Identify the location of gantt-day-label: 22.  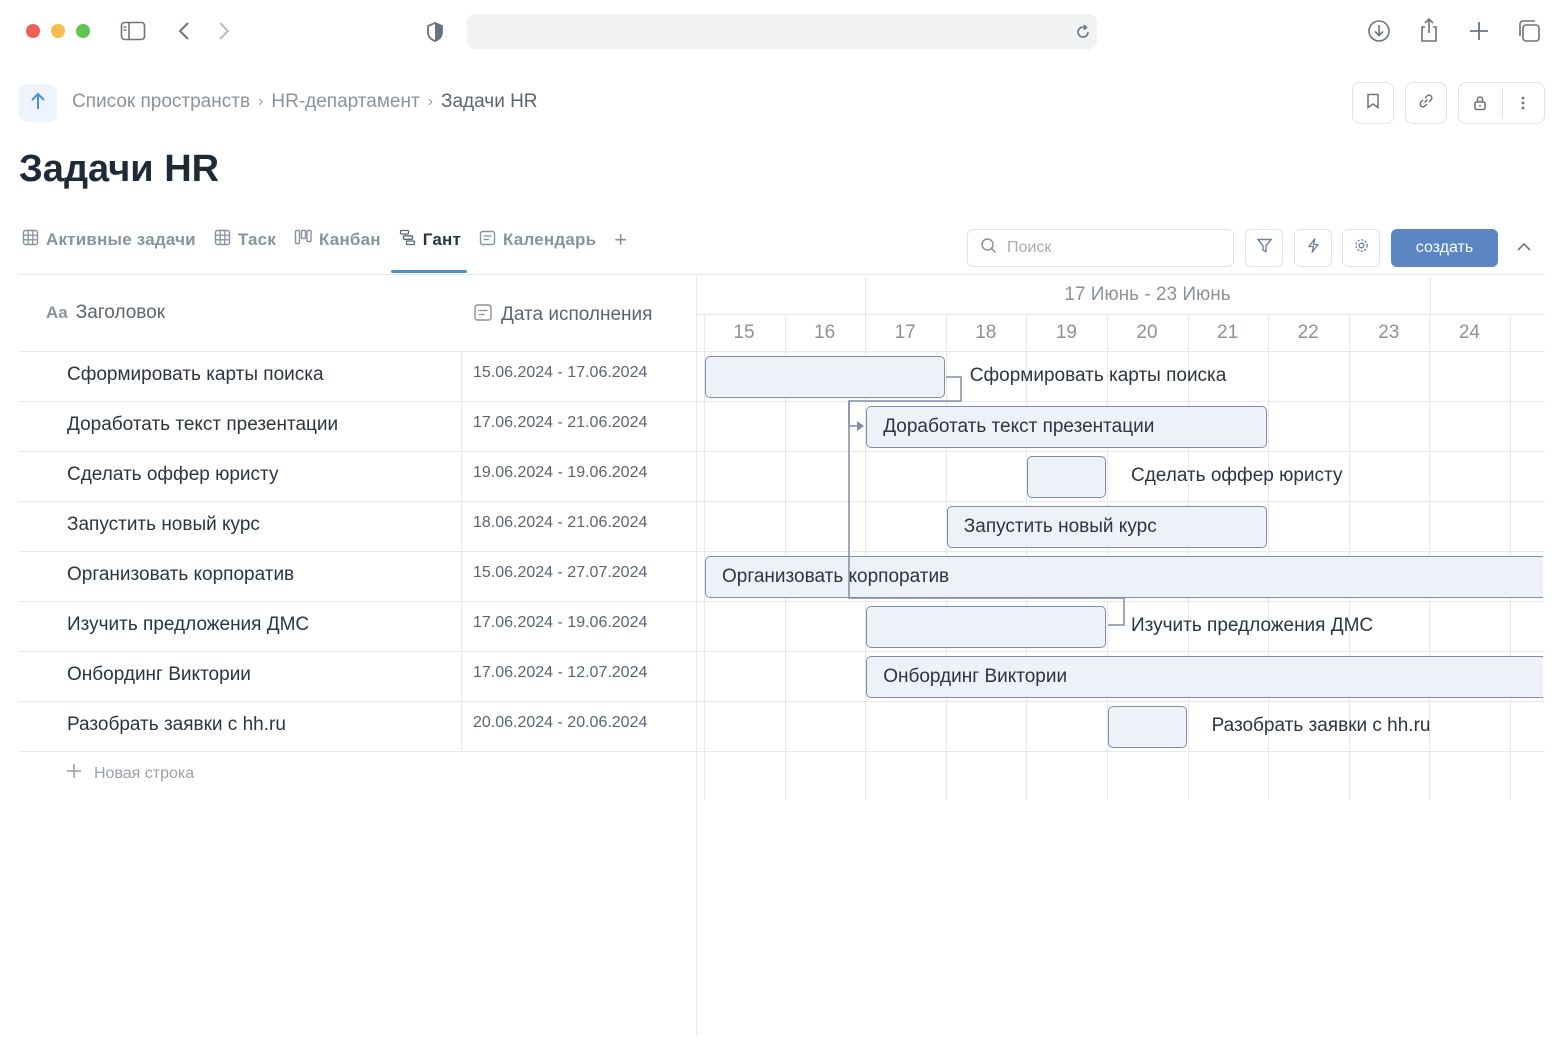
(1308, 332).